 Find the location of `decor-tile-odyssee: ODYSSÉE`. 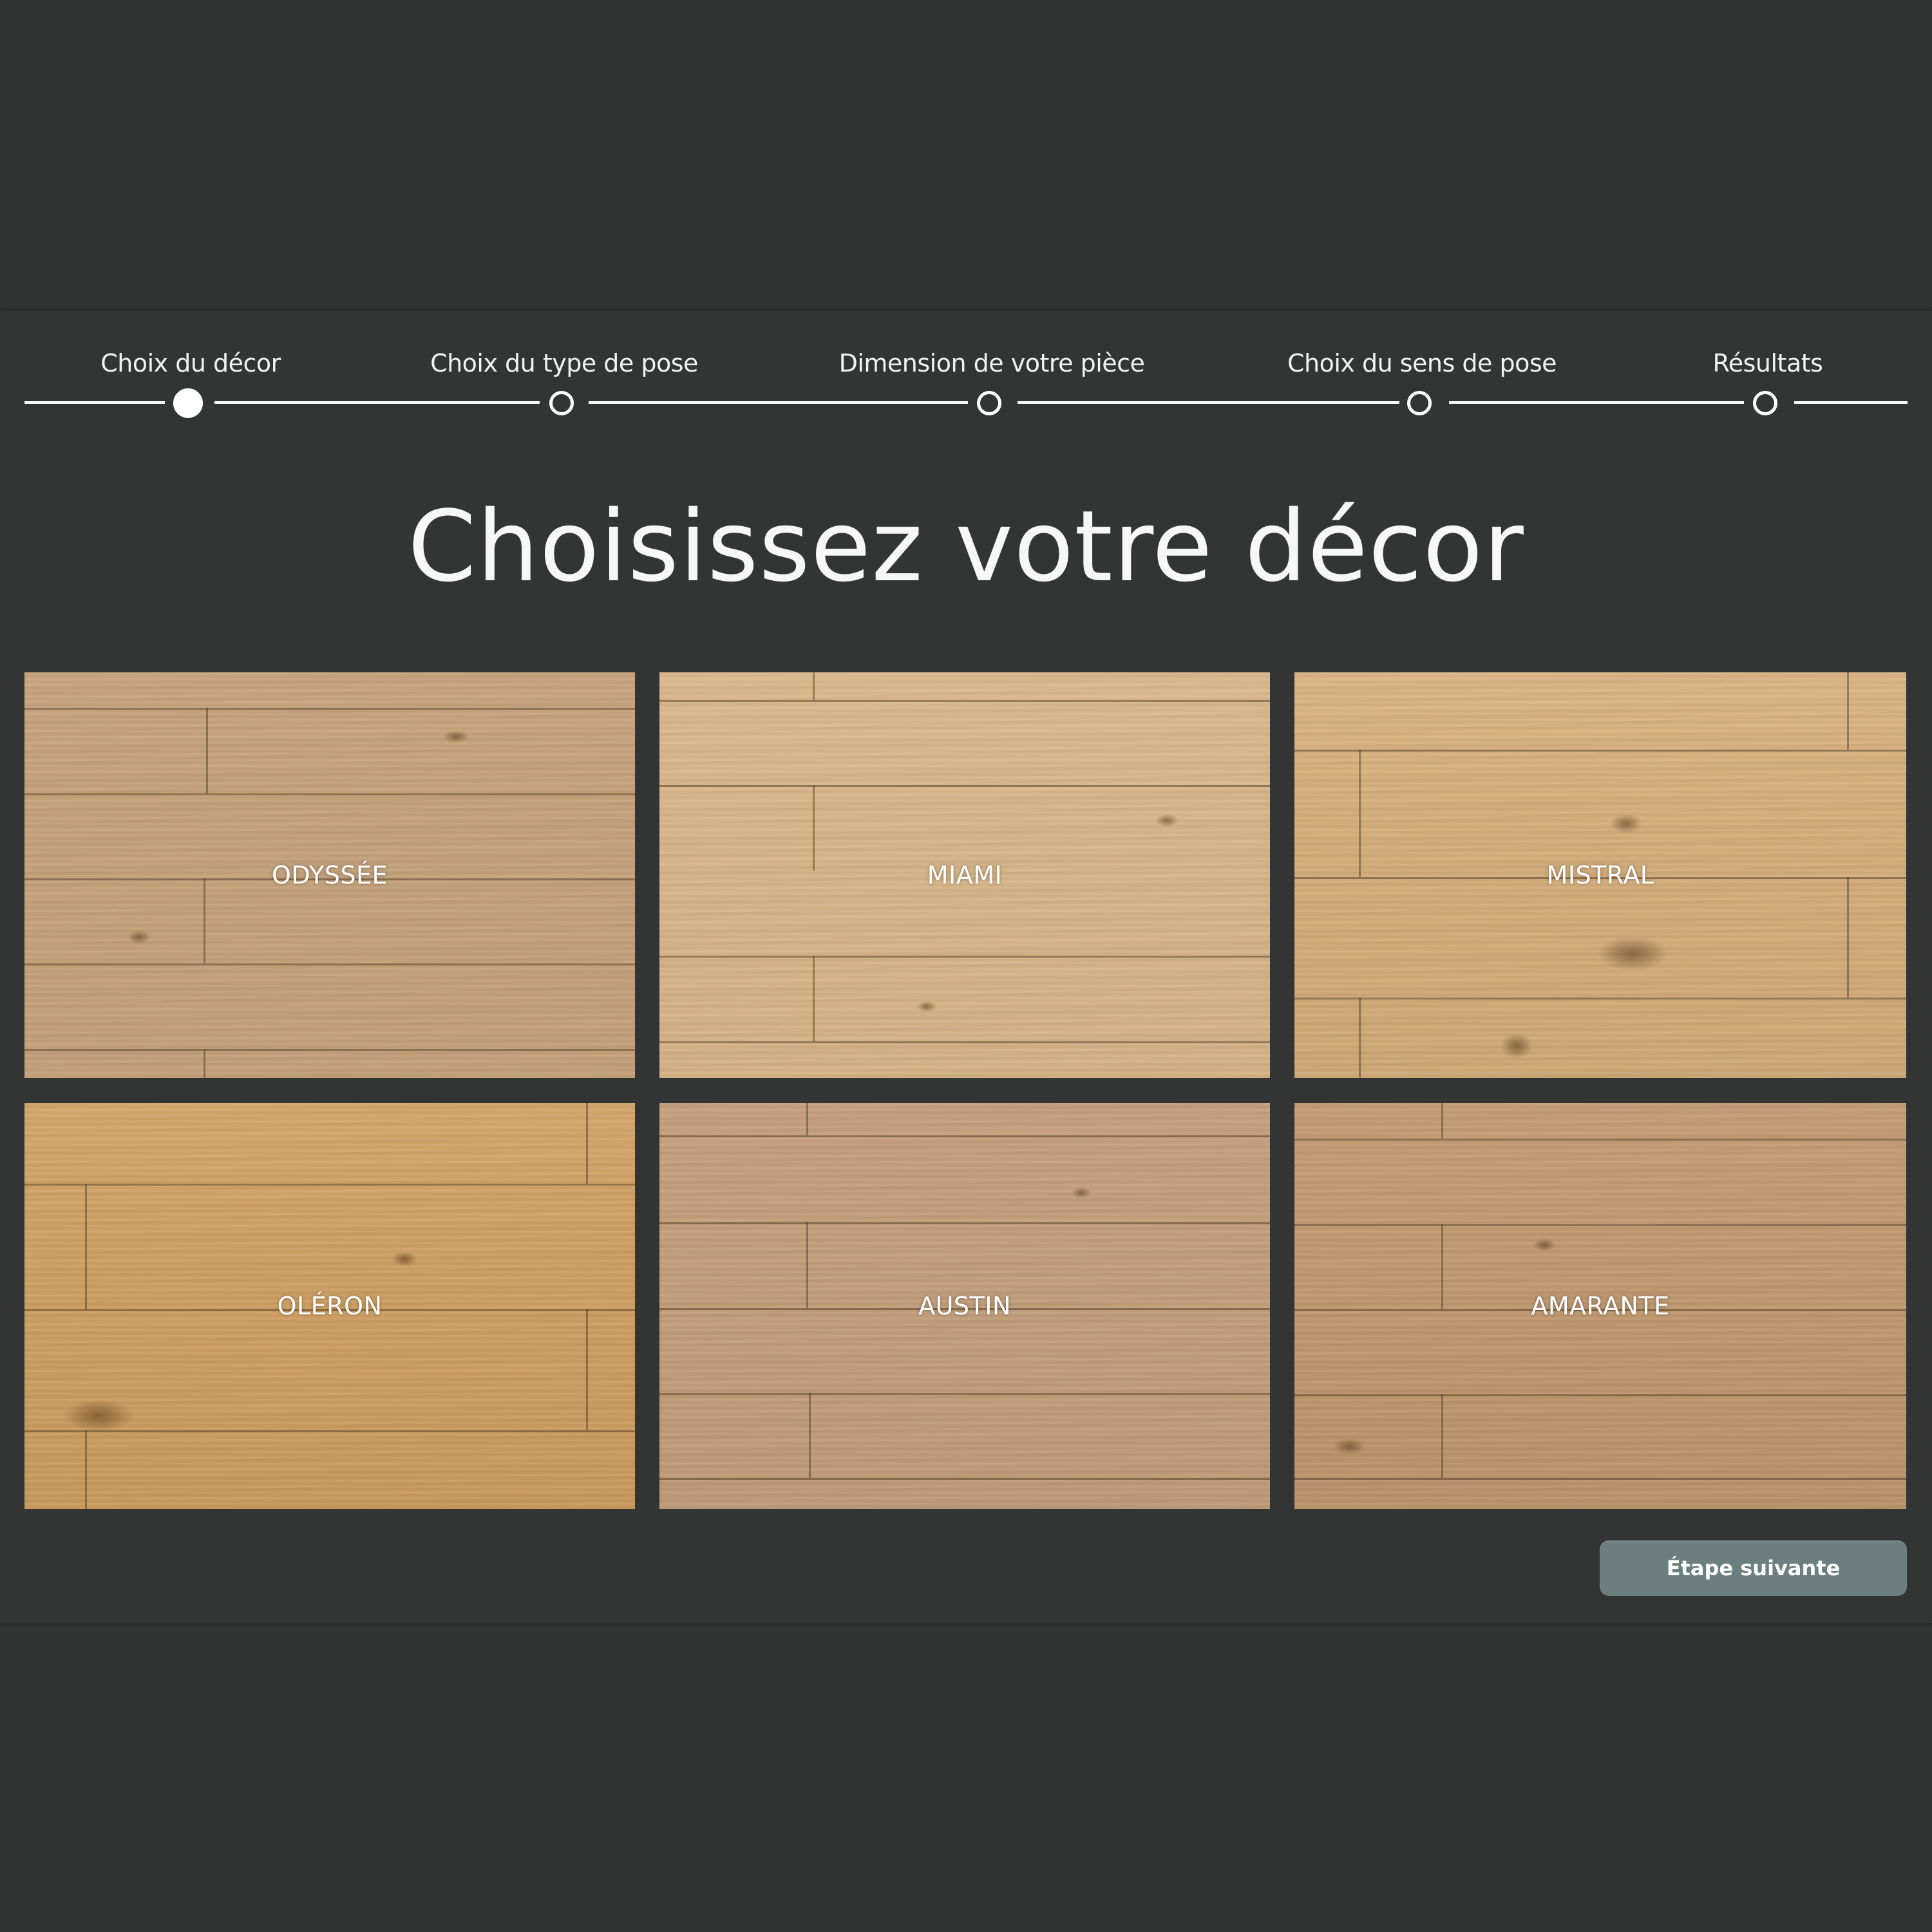

decor-tile-odyssee: ODYSSÉE is located at coordinates (329, 875).